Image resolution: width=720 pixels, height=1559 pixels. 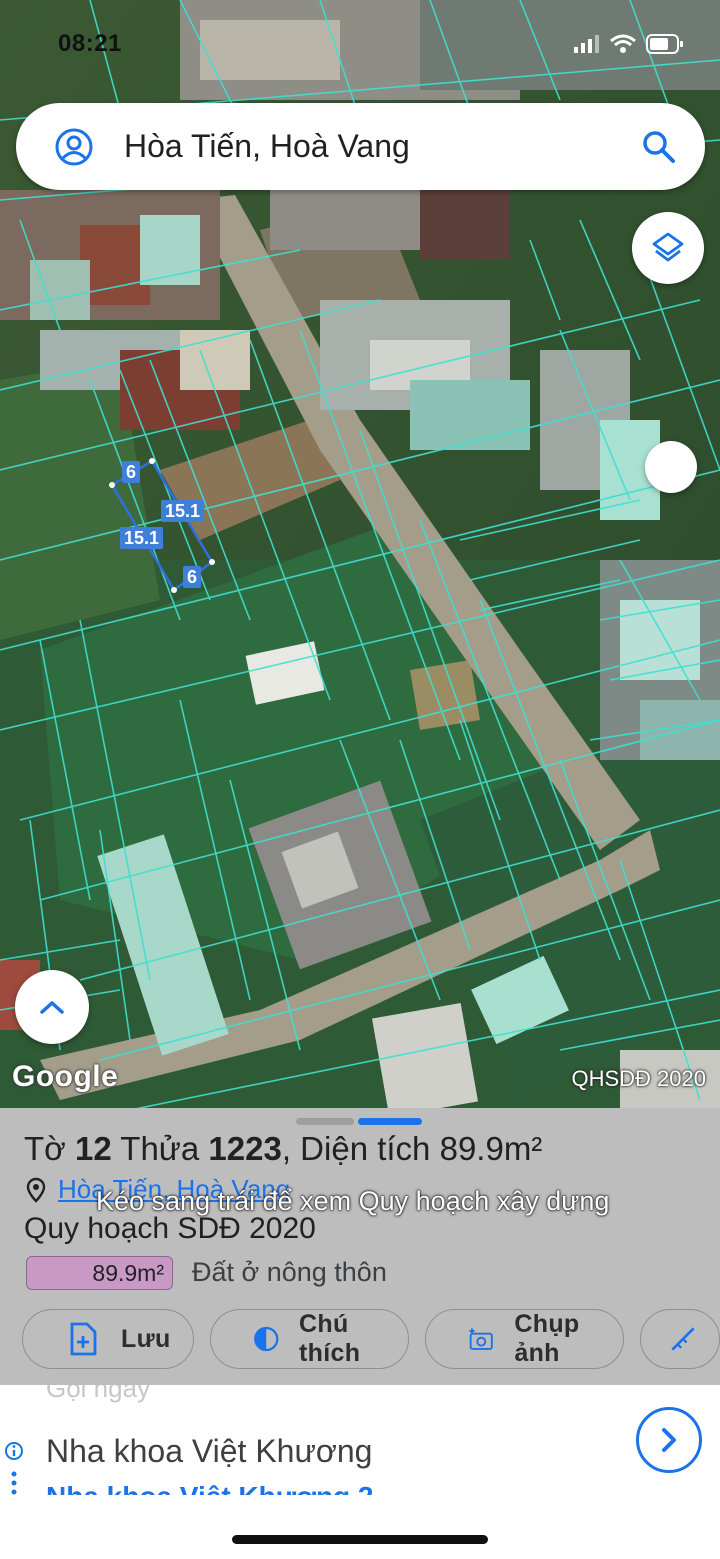 What do you see at coordinates (356, 1148) in the screenshot?
I see `area-prefix: , Diện tích` at bounding box center [356, 1148].